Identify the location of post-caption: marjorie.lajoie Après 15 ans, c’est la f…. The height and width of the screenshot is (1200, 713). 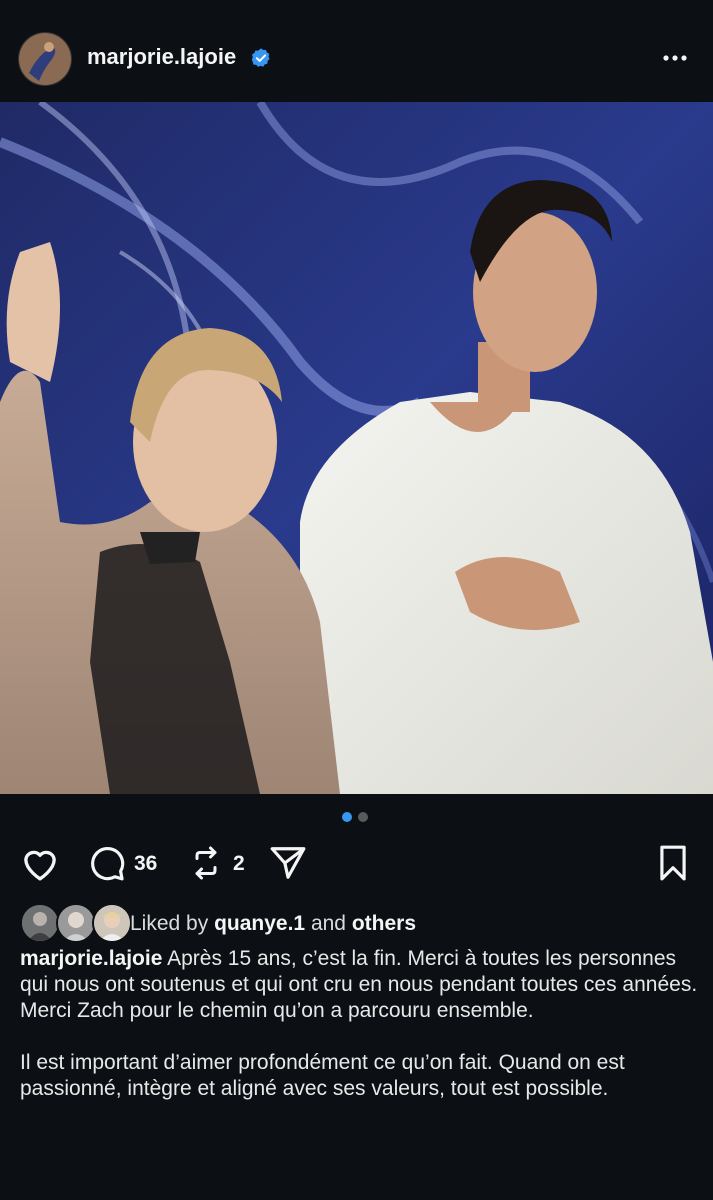
(360, 1024).